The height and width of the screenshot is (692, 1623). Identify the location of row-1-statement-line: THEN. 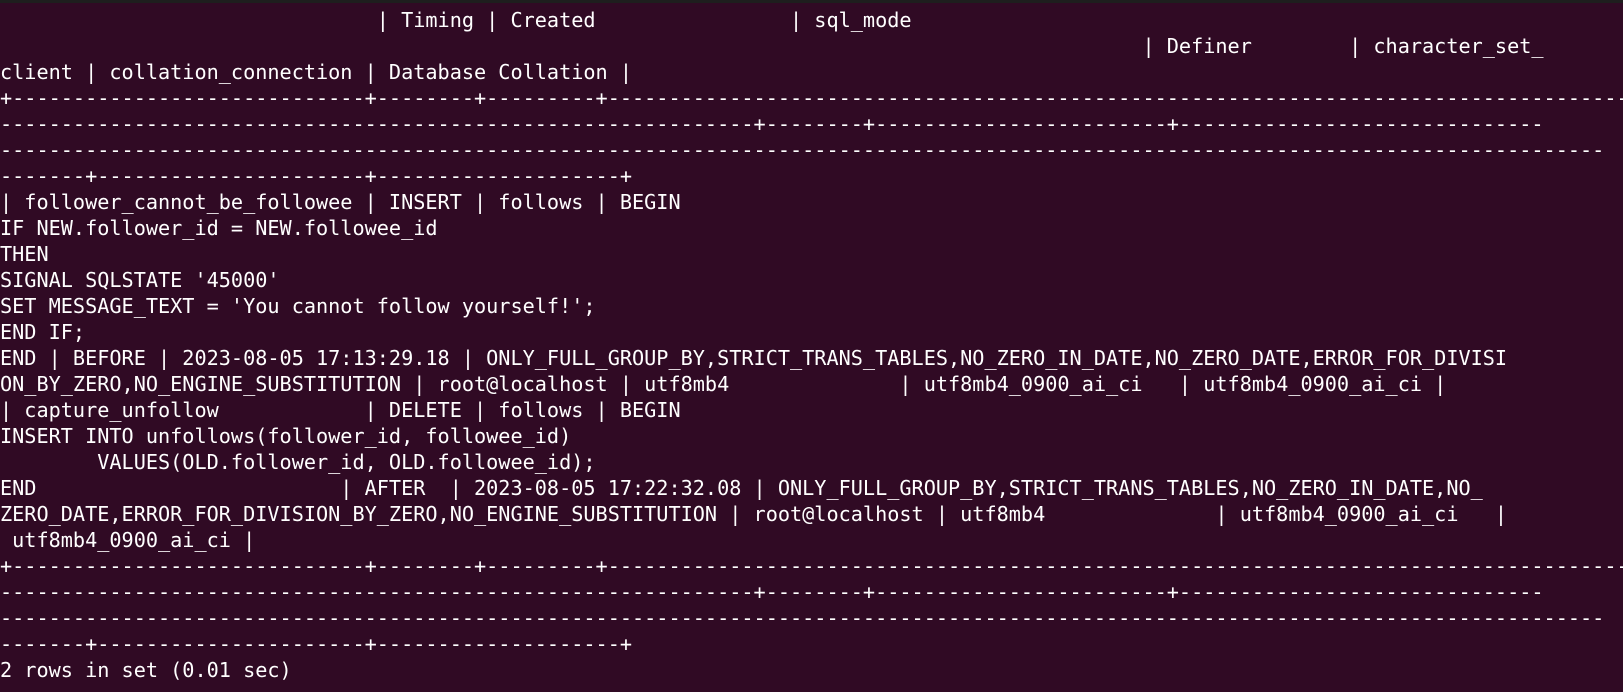
(24, 254).